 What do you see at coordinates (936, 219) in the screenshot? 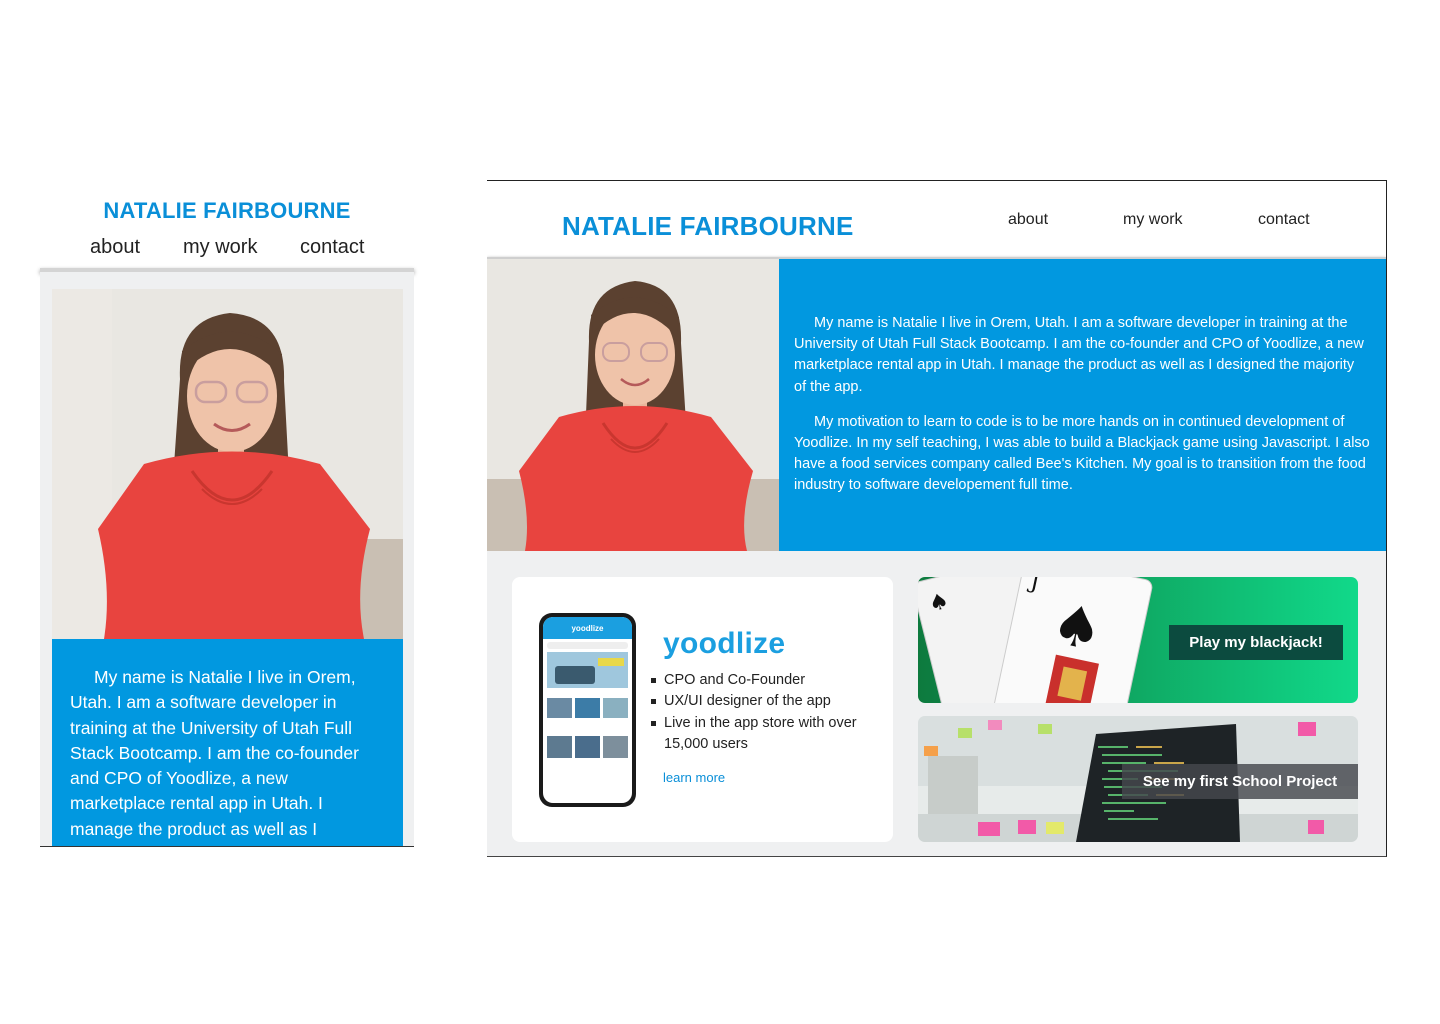
I see `header: NATALIE FAIRBOURNE about my work contact` at bounding box center [936, 219].